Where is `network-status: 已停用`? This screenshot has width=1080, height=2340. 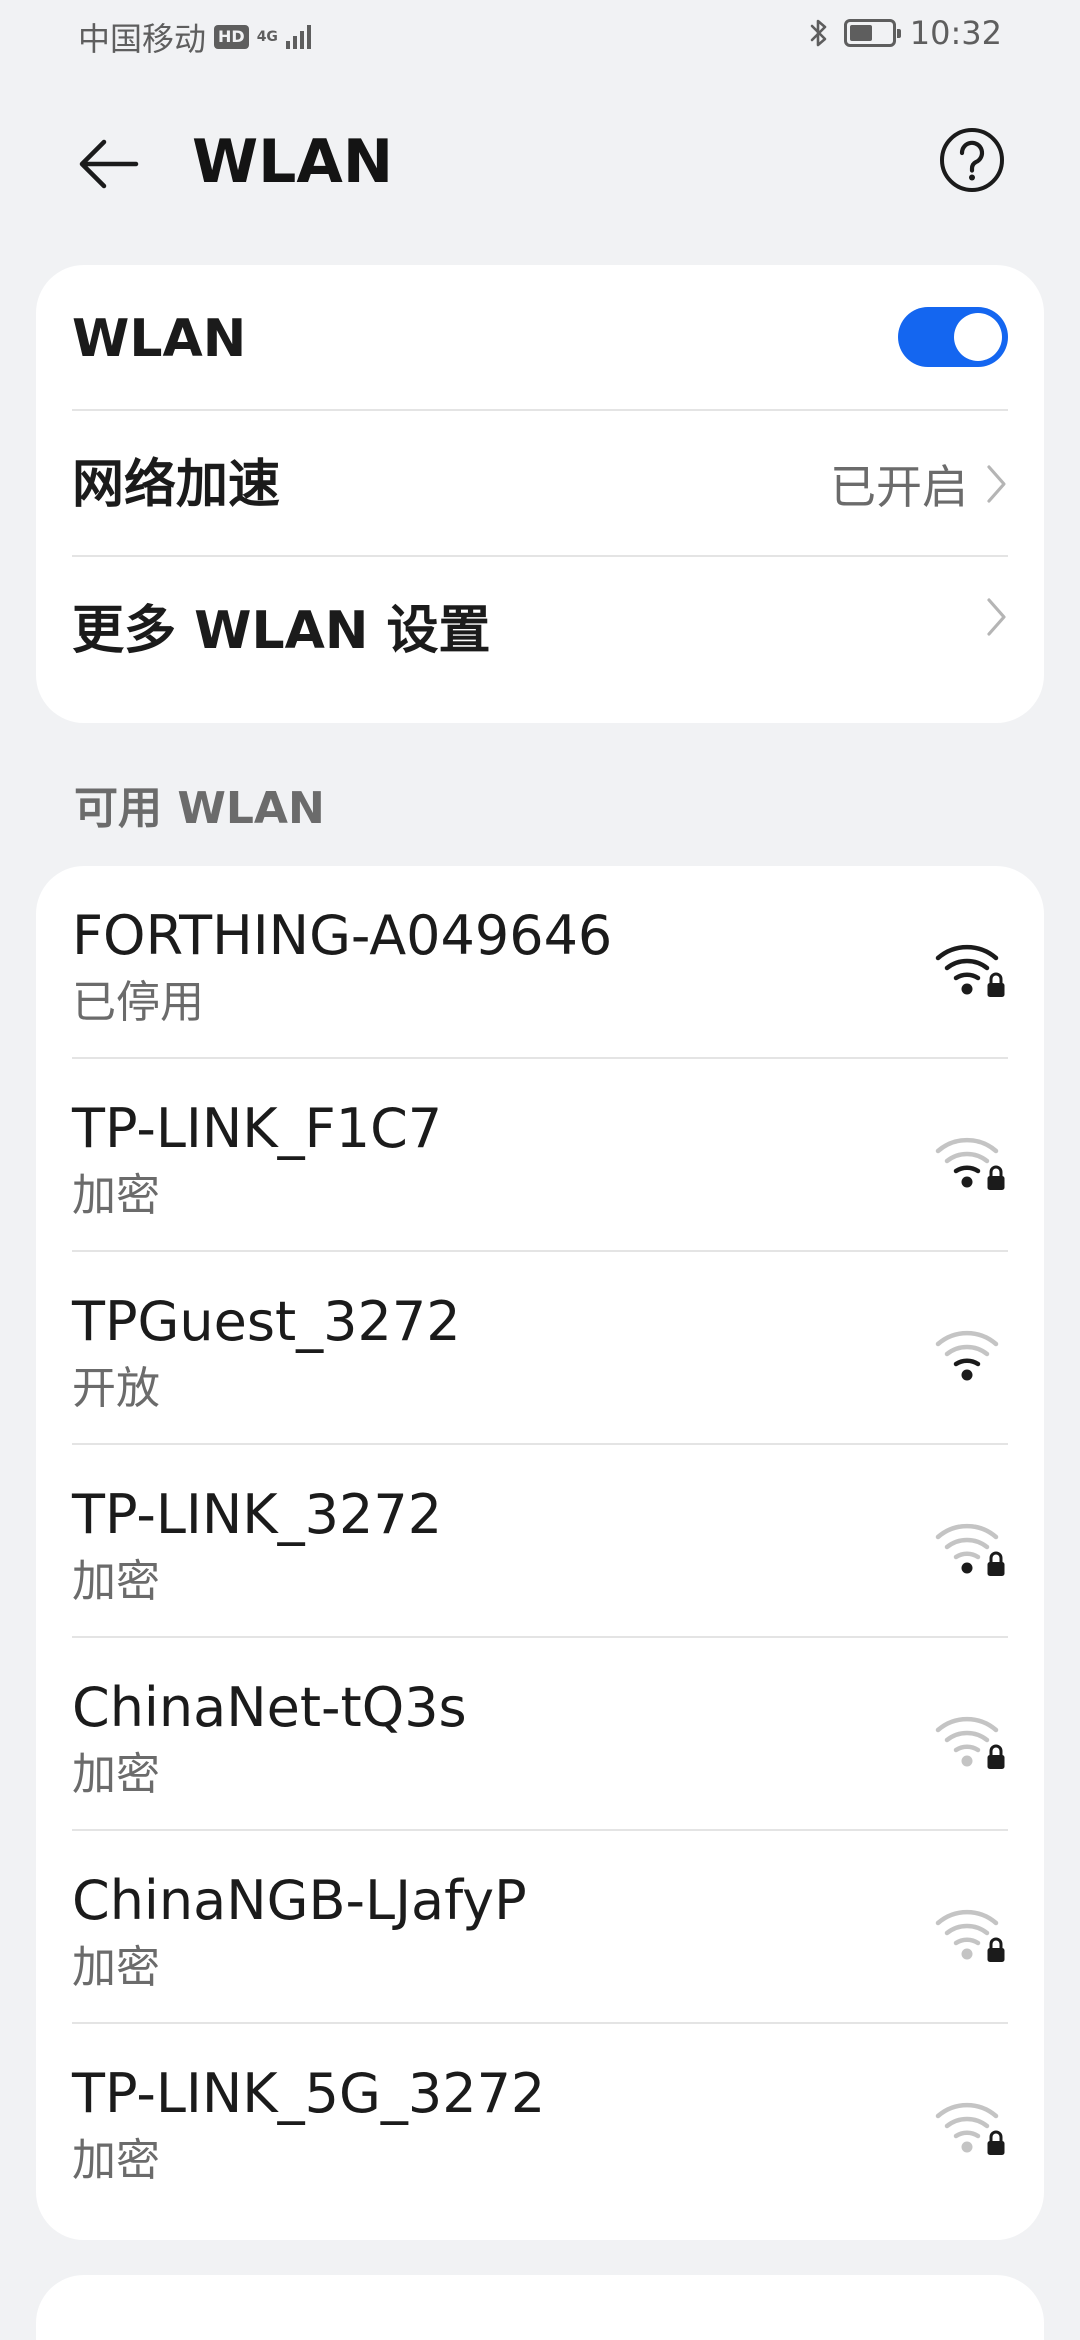 network-status: 已停用 is located at coordinates (138, 1002).